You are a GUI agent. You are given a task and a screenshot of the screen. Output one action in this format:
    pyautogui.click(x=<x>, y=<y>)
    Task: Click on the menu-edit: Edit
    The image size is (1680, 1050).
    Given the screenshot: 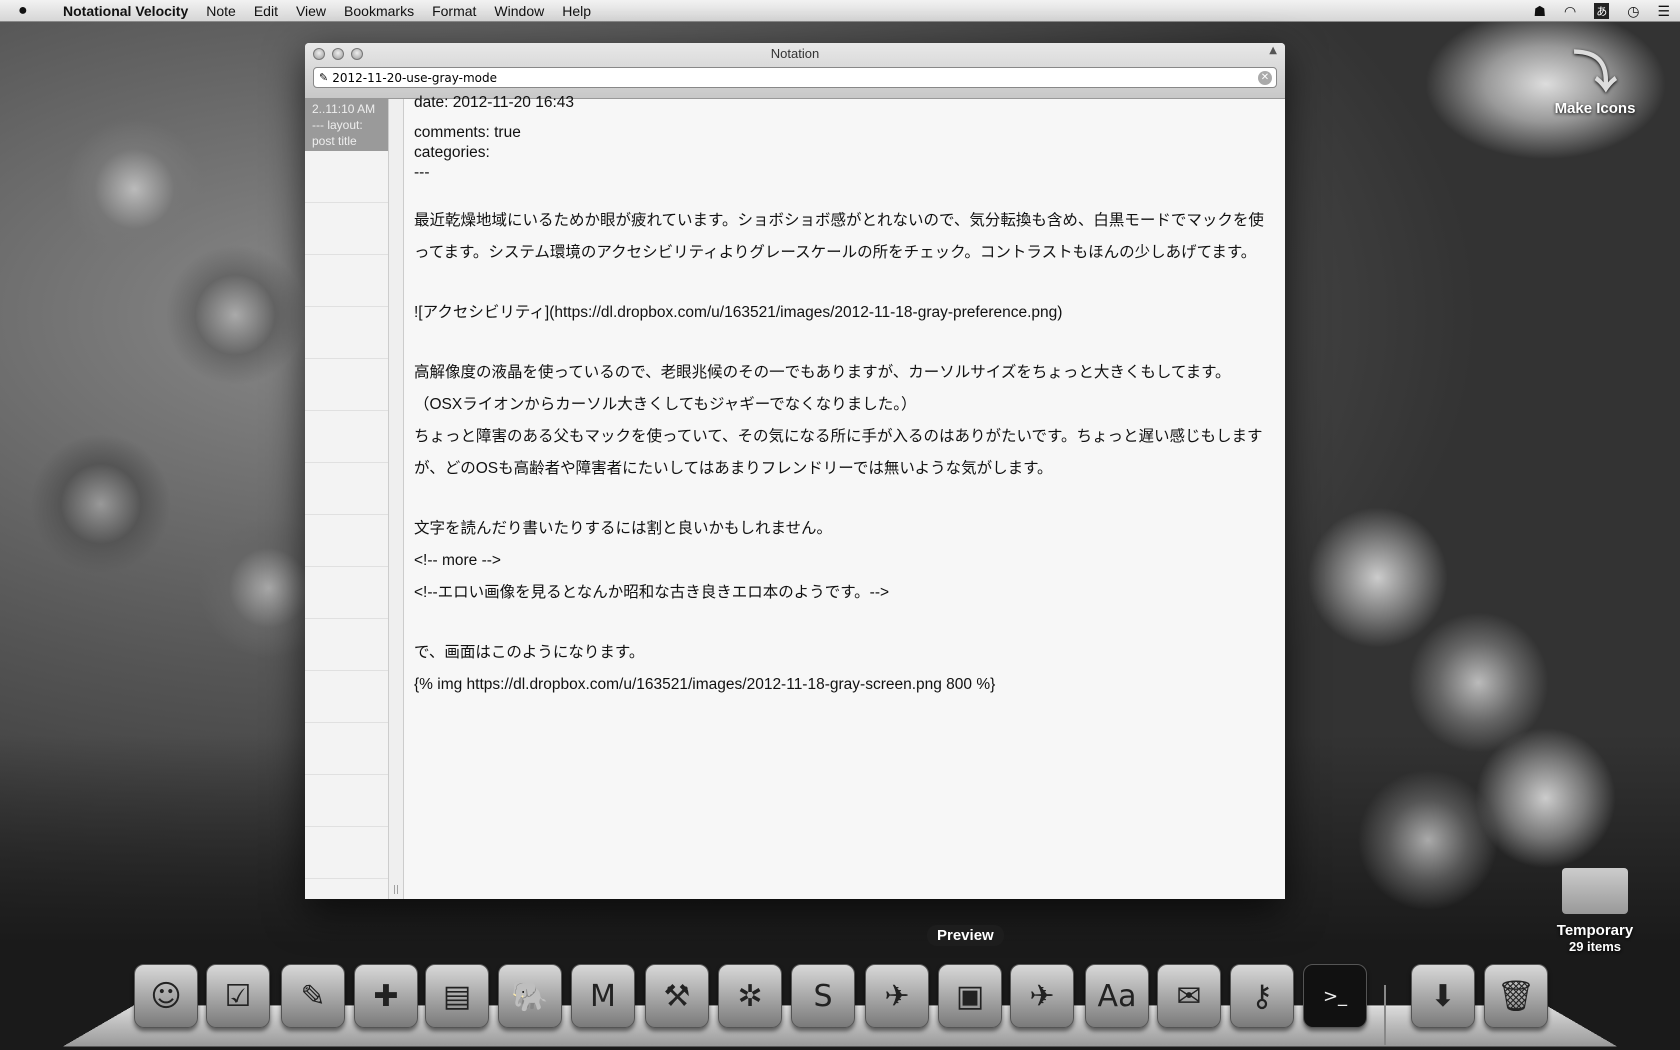 What is the action you would take?
    pyautogui.click(x=266, y=11)
    